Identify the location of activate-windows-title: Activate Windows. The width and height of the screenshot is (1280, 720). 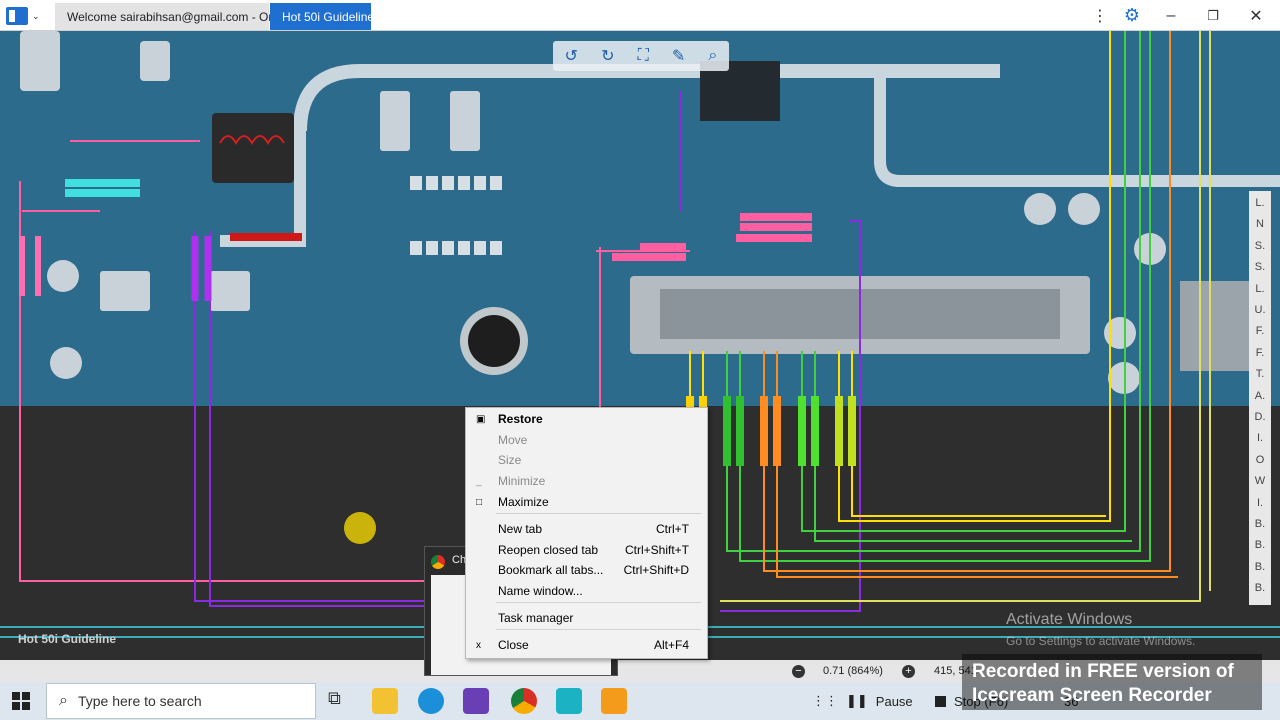
(1069, 619).